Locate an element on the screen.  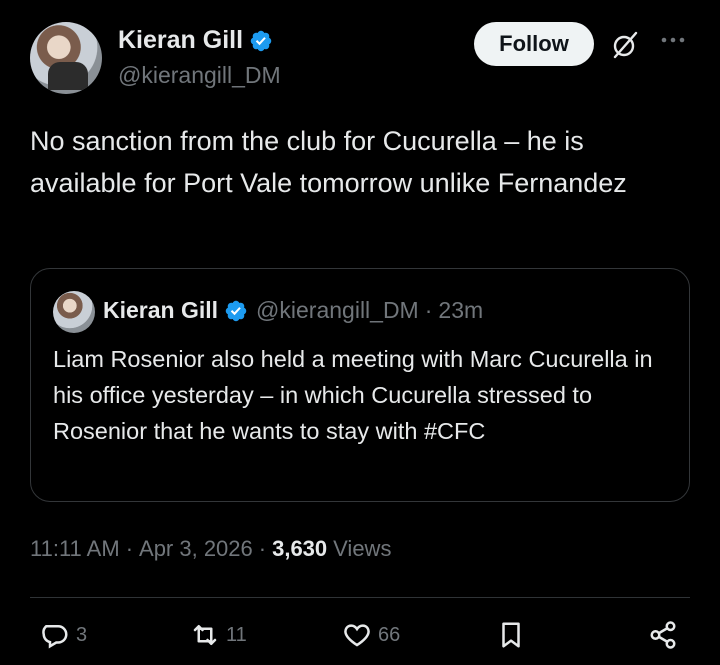
author-handle: @kierangill_DM is located at coordinates (199, 75).